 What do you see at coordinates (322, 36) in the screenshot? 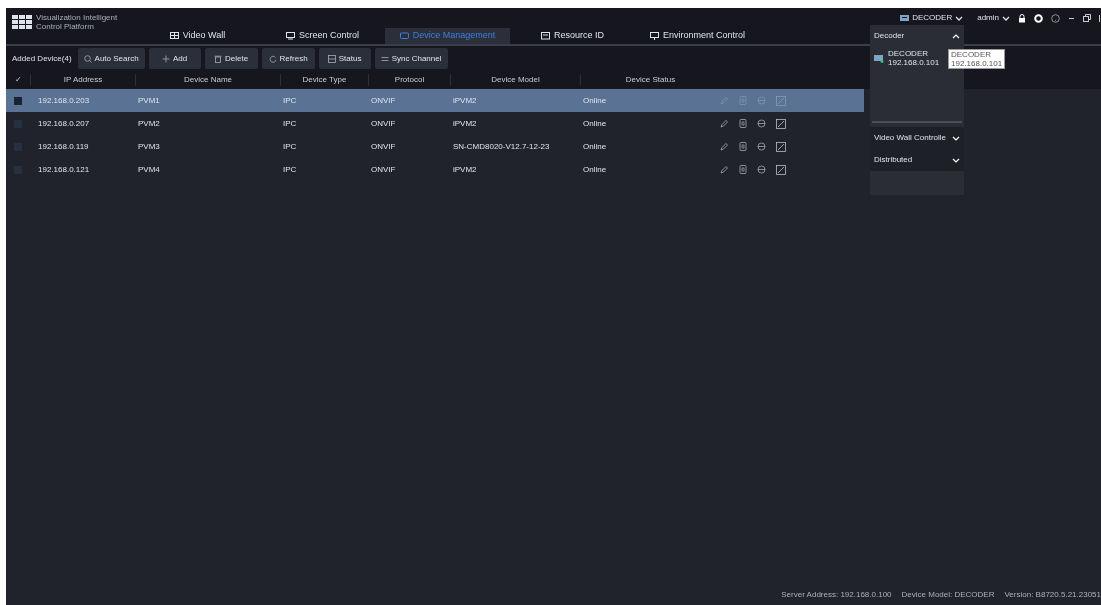
I see `nav-tab: Screen Control` at bounding box center [322, 36].